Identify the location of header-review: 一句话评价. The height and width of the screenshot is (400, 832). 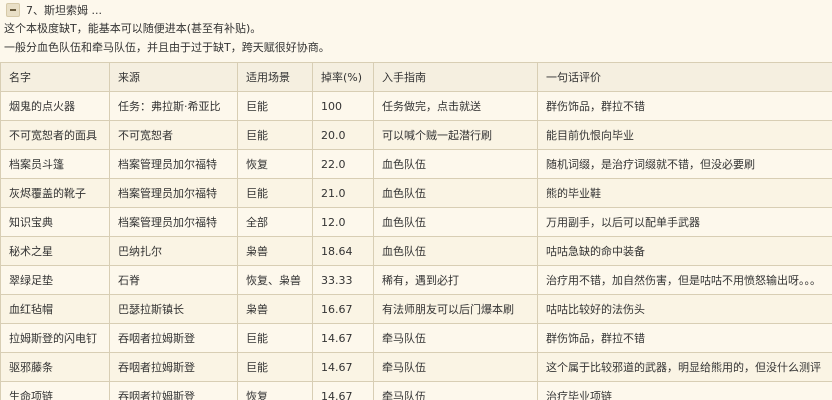
(684, 77).